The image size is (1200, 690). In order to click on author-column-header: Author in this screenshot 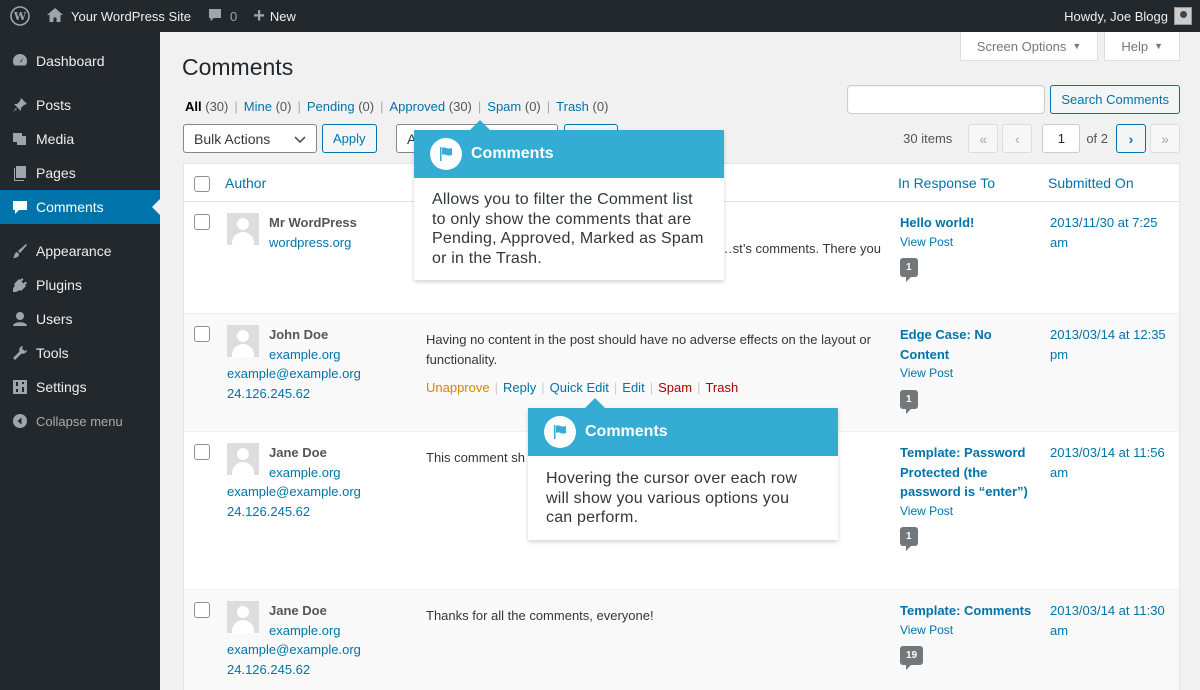, I will do `click(245, 183)`.